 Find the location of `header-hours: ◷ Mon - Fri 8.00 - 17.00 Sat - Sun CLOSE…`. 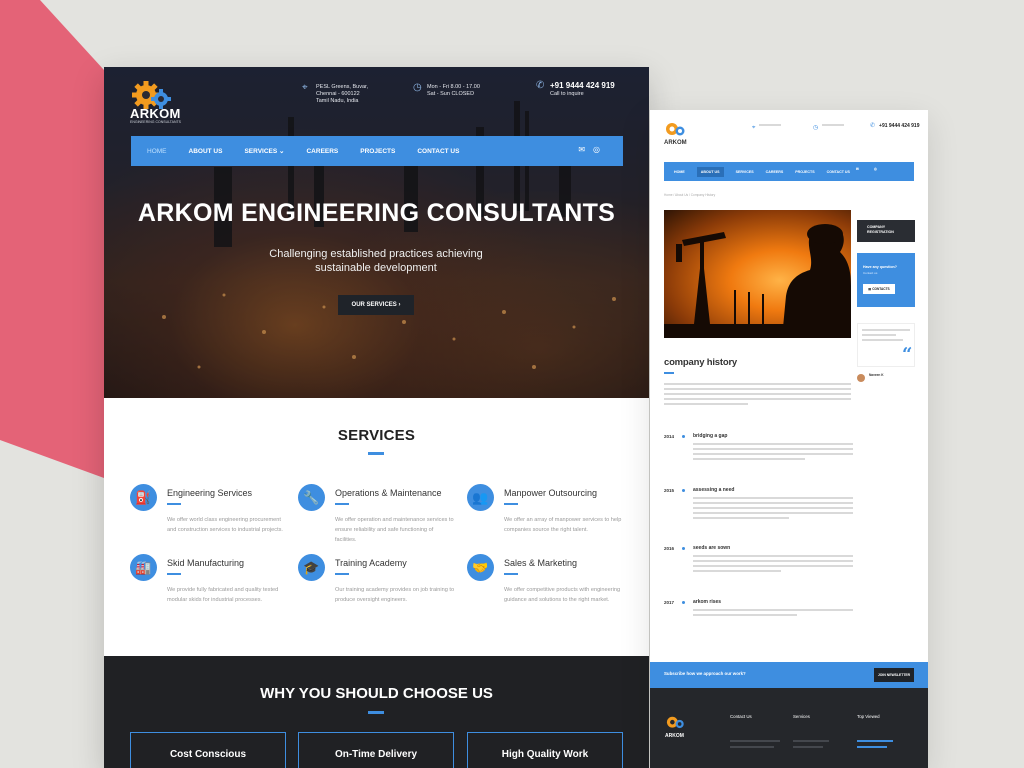

header-hours: ◷ Mon - Fri 8.00 - 17.00 Sat - Sun CLOSE… is located at coordinates (446, 90).